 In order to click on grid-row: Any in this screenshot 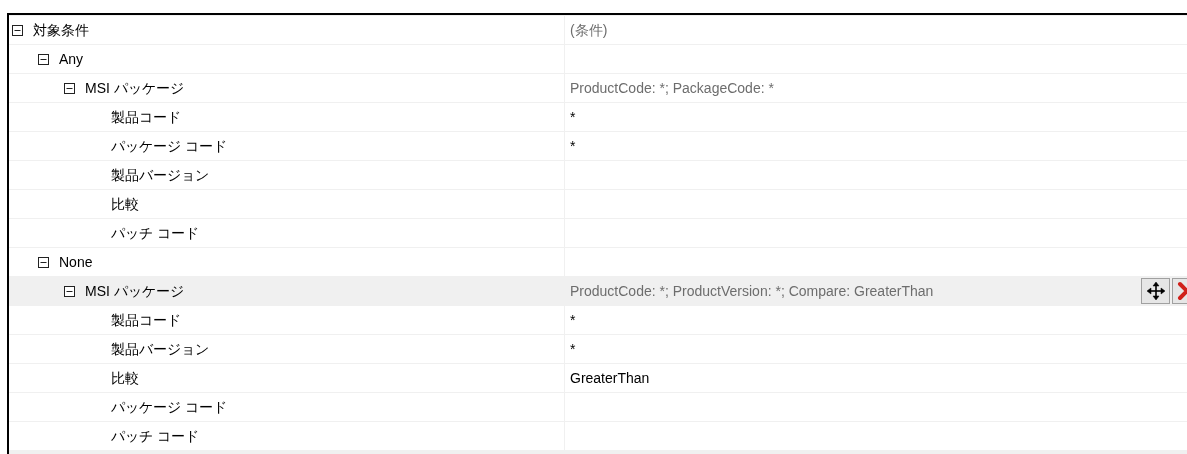, I will do `click(598, 59)`.